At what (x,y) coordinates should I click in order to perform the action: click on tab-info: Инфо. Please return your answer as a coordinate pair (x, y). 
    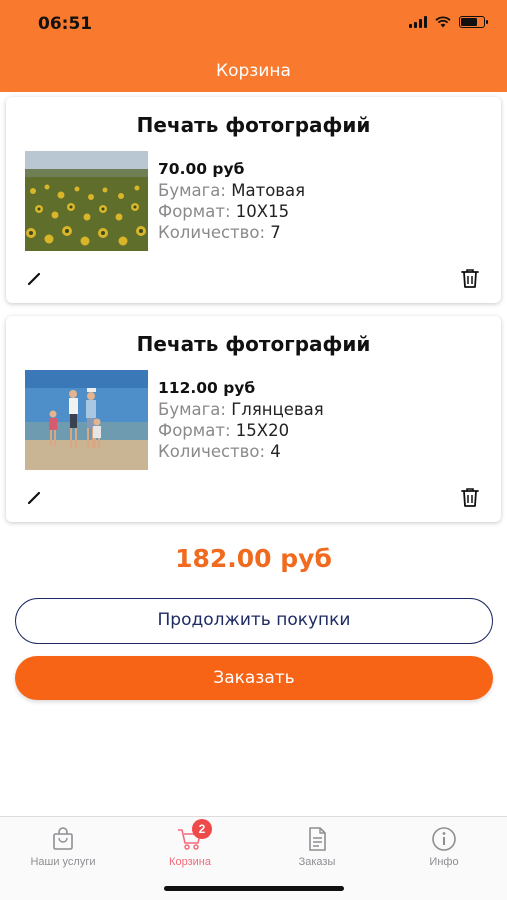
    Looking at the image, I should click on (444, 846).